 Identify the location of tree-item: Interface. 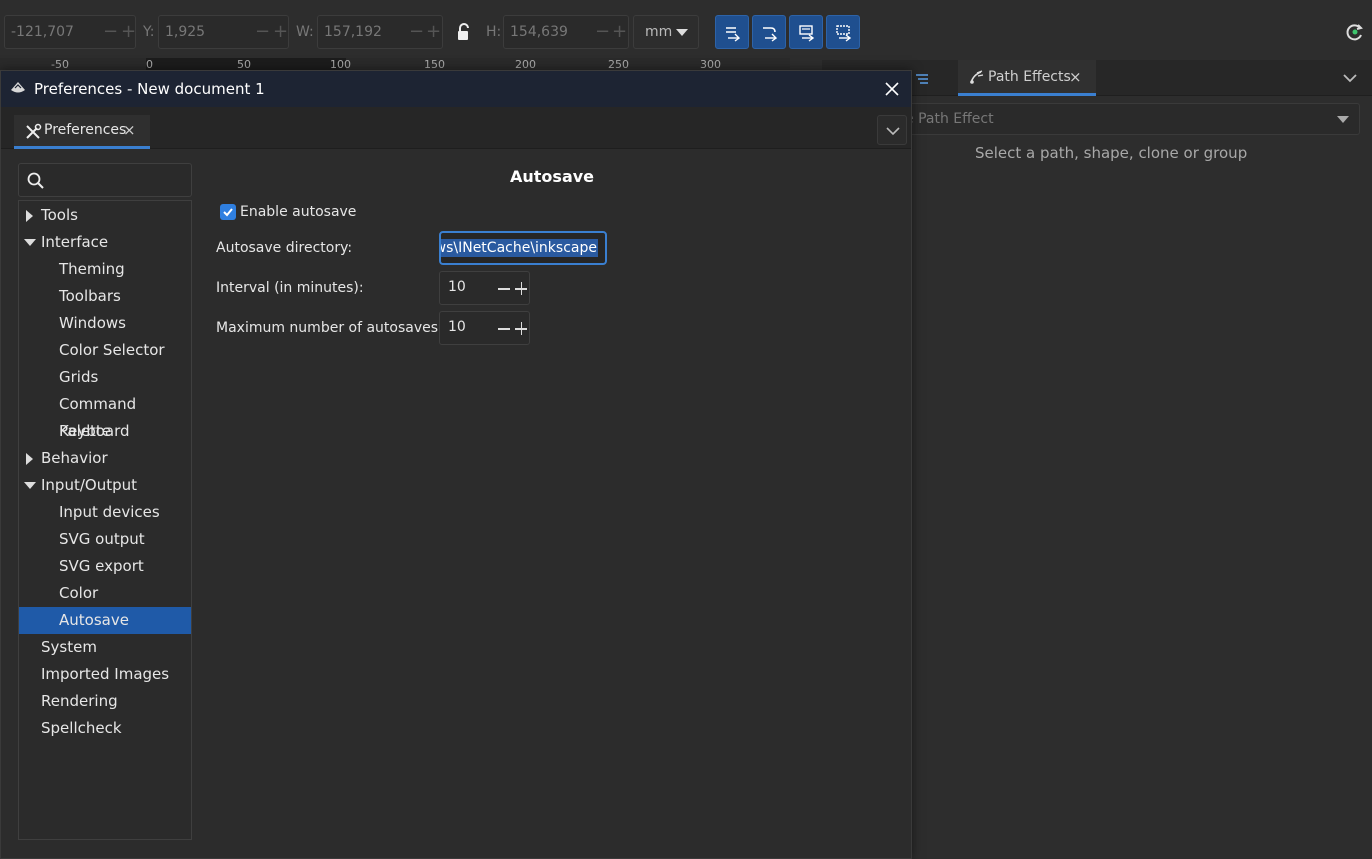
(105, 242).